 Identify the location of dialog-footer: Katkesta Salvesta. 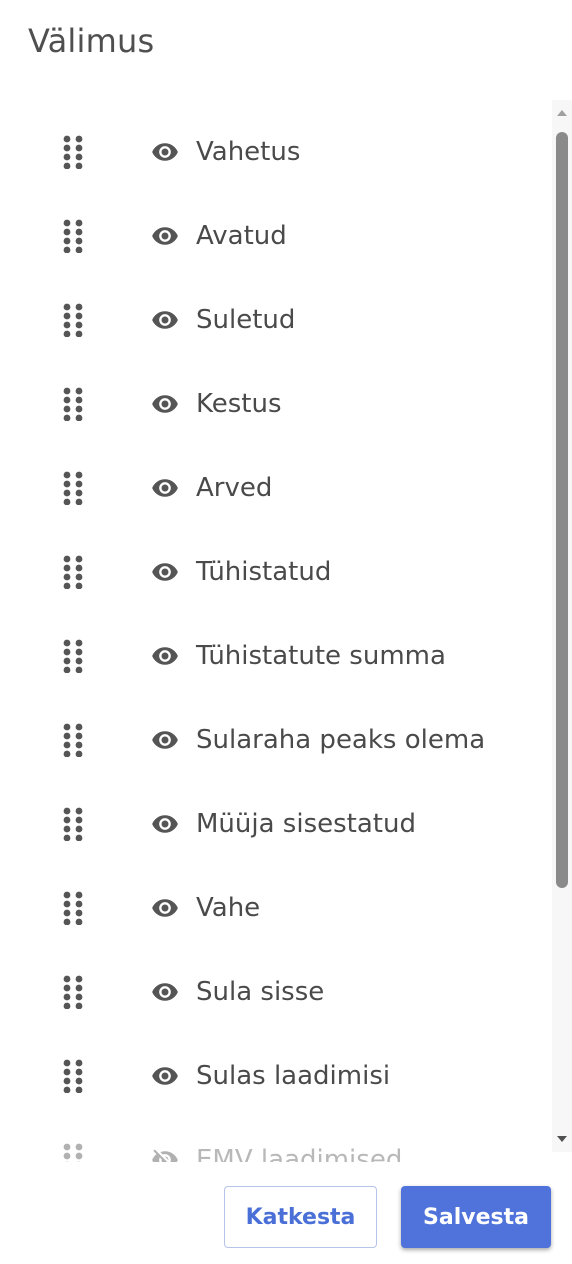
(286, 1213).